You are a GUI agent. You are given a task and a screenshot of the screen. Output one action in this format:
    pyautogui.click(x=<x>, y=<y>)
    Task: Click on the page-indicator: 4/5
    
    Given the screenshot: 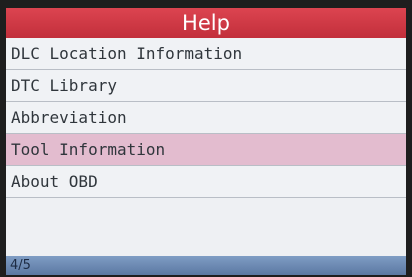 What is the action you would take?
    pyautogui.click(x=20, y=265)
    